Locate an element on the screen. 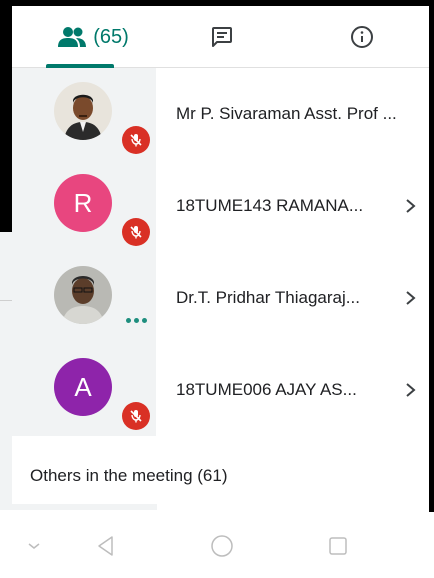  chat-icon is located at coordinates (222, 37).